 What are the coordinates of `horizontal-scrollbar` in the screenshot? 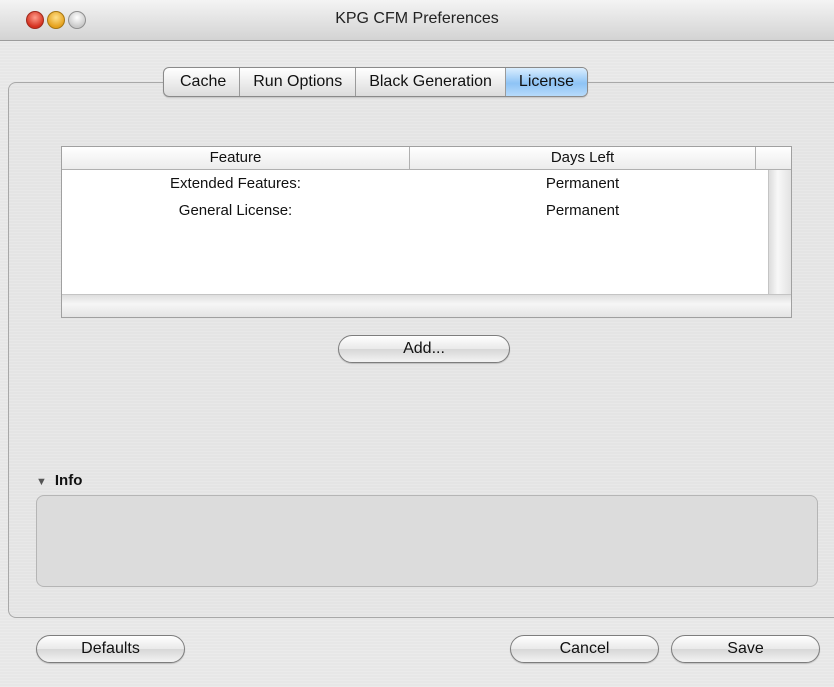 It's located at (426, 305).